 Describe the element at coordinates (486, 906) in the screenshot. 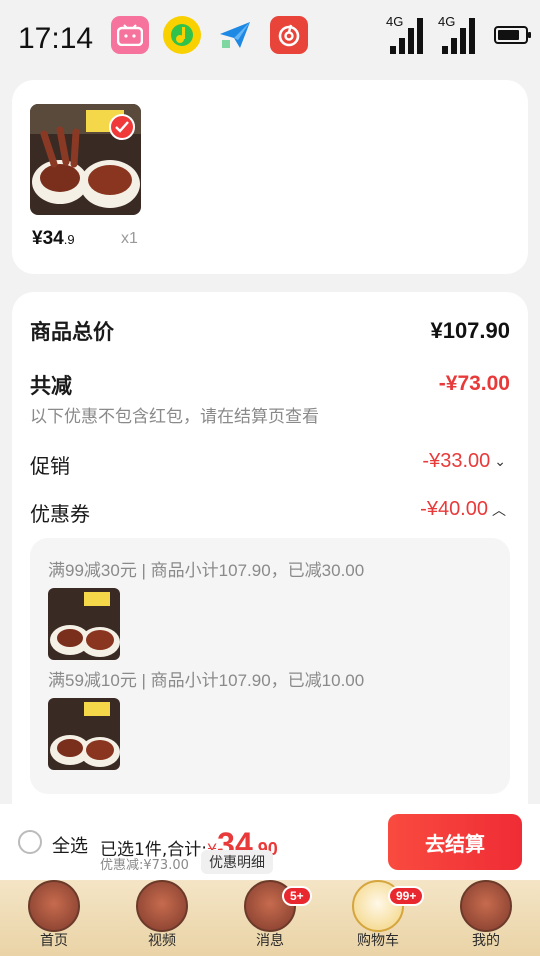

I see `profile-icon` at that location.